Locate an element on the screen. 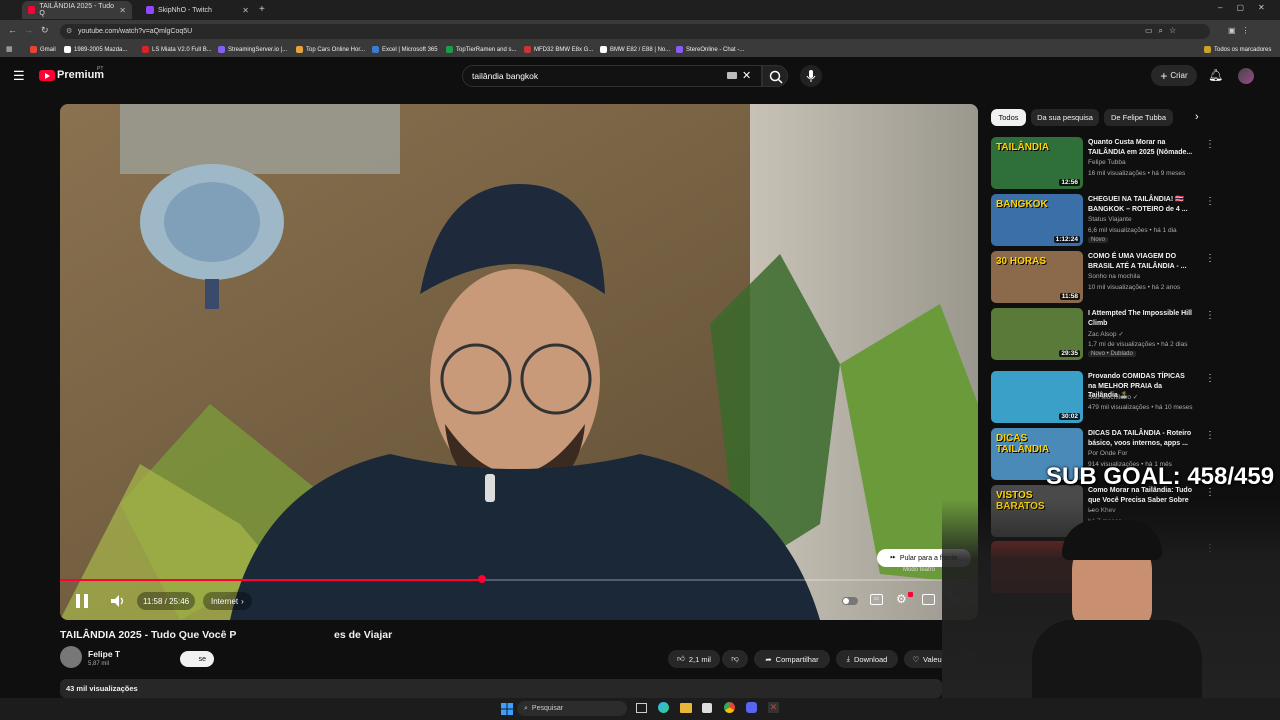  like-count: 2,1 mil is located at coordinates (699, 659).